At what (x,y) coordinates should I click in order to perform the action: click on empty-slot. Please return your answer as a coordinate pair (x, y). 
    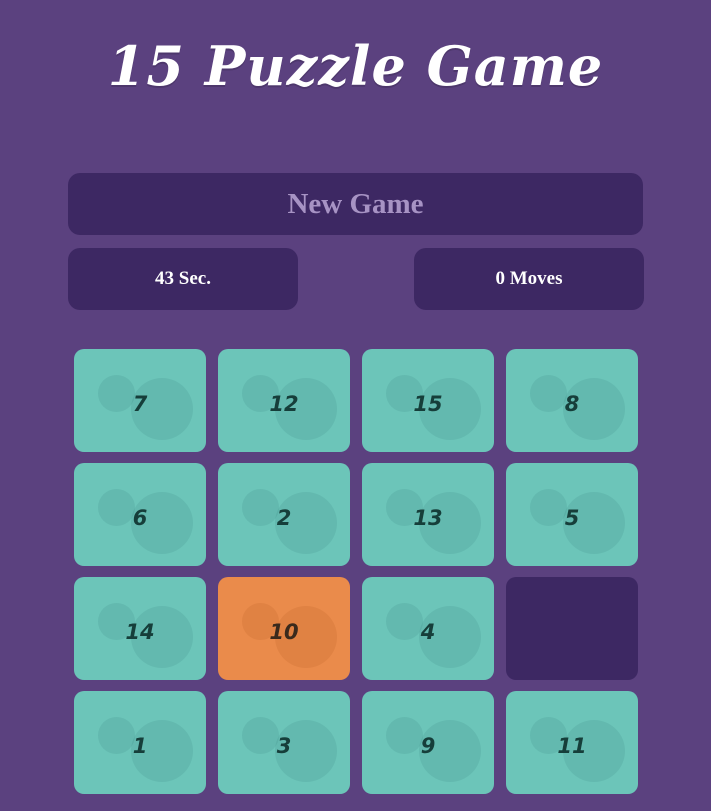
    Looking at the image, I should click on (572, 628).